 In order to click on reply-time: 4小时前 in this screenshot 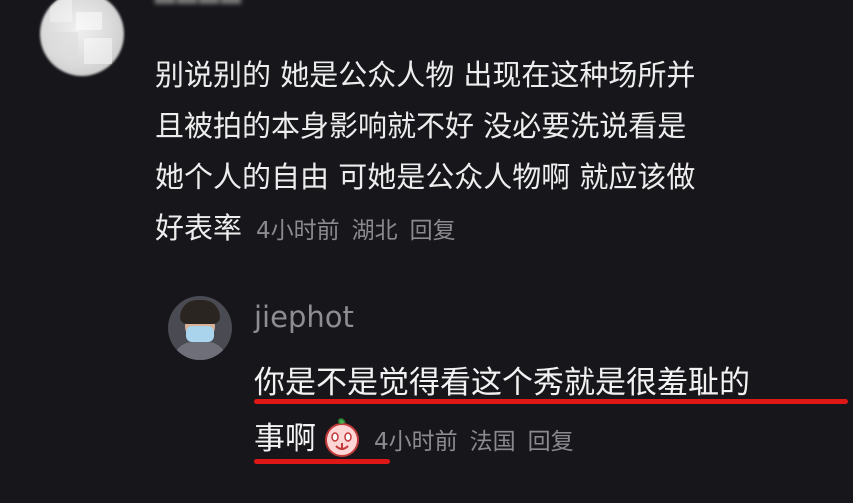, I will do `click(416, 442)`.